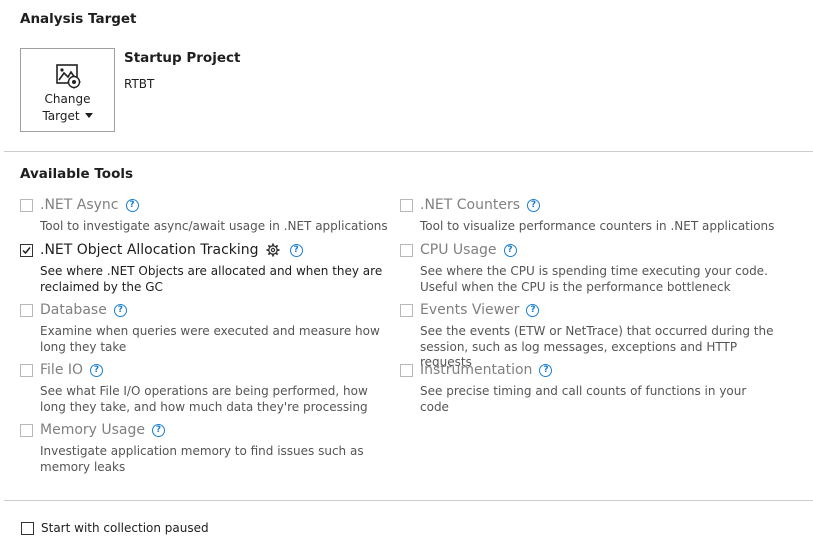 The width and height of the screenshot is (813, 553). I want to click on project-type-label: Startup Project, so click(182, 58).